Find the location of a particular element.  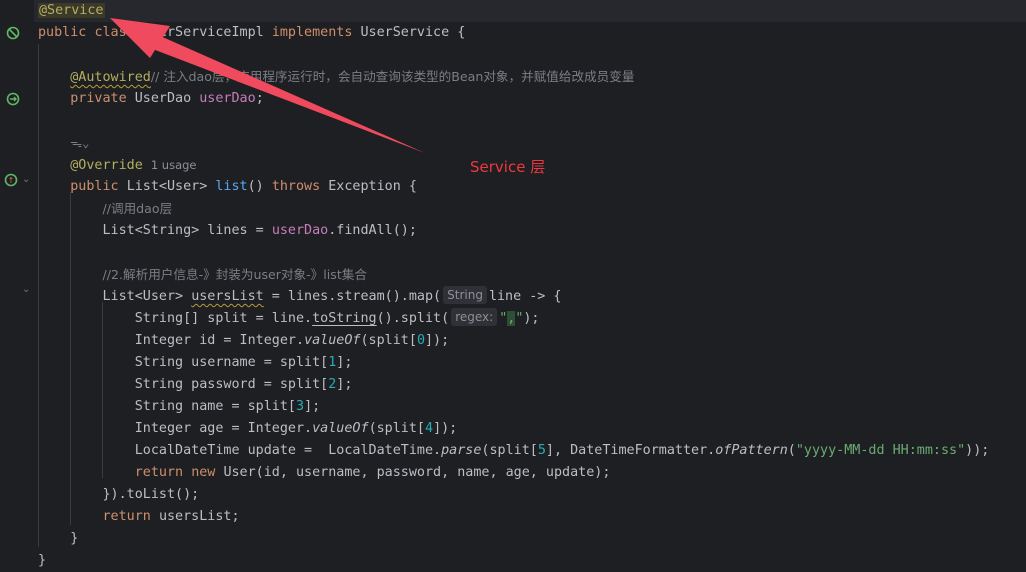

punctuation: ); is located at coordinates (531, 318).